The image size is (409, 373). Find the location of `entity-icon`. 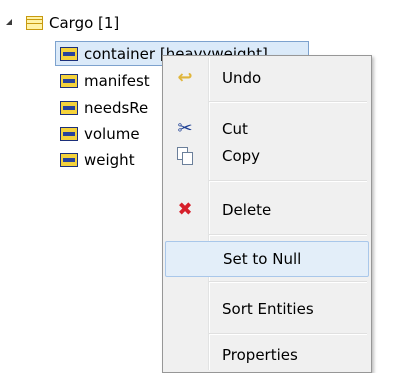

entity-icon is located at coordinates (34, 22).